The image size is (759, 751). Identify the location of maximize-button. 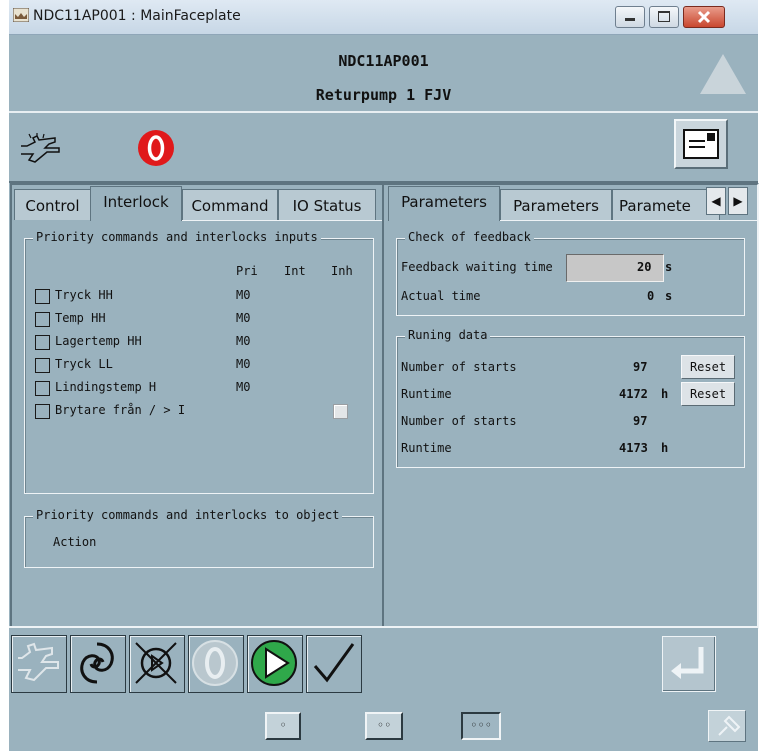
(664, 17).